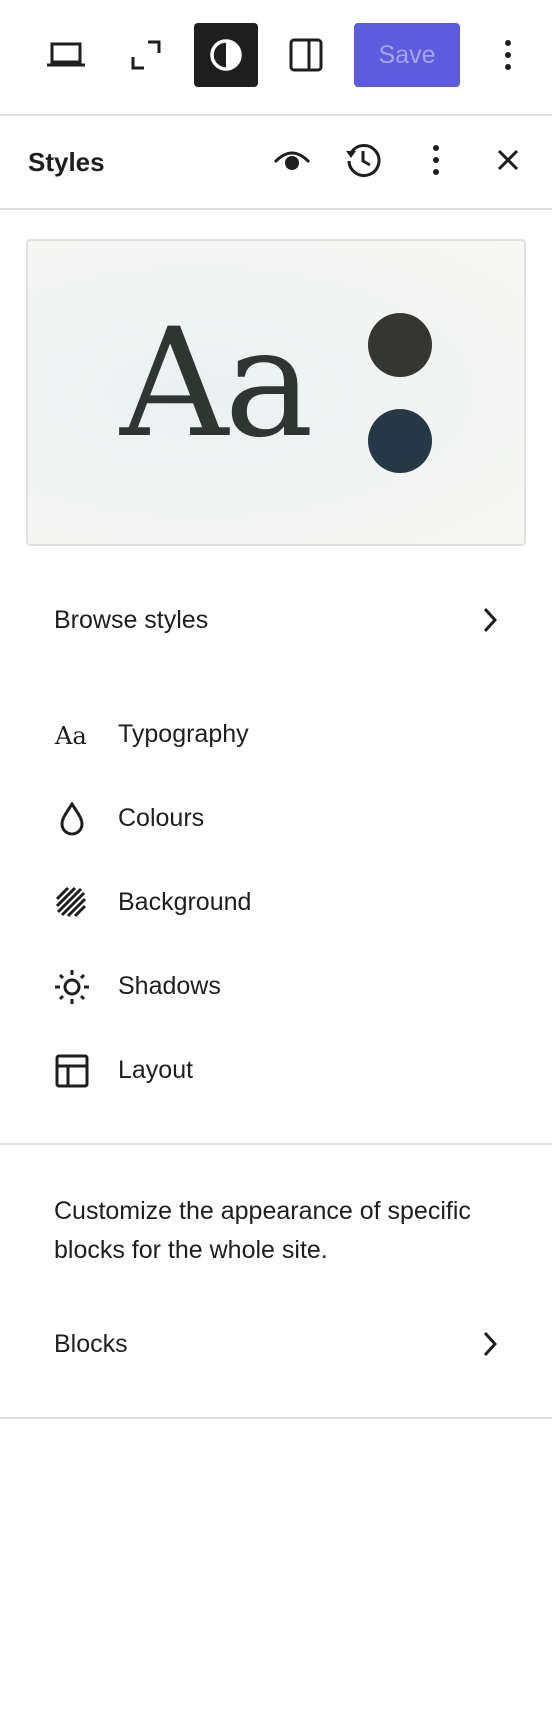  Describe the element at coordinates (217, 384) in the screenshot. I see `preview-sample-text: Aa` at that location.